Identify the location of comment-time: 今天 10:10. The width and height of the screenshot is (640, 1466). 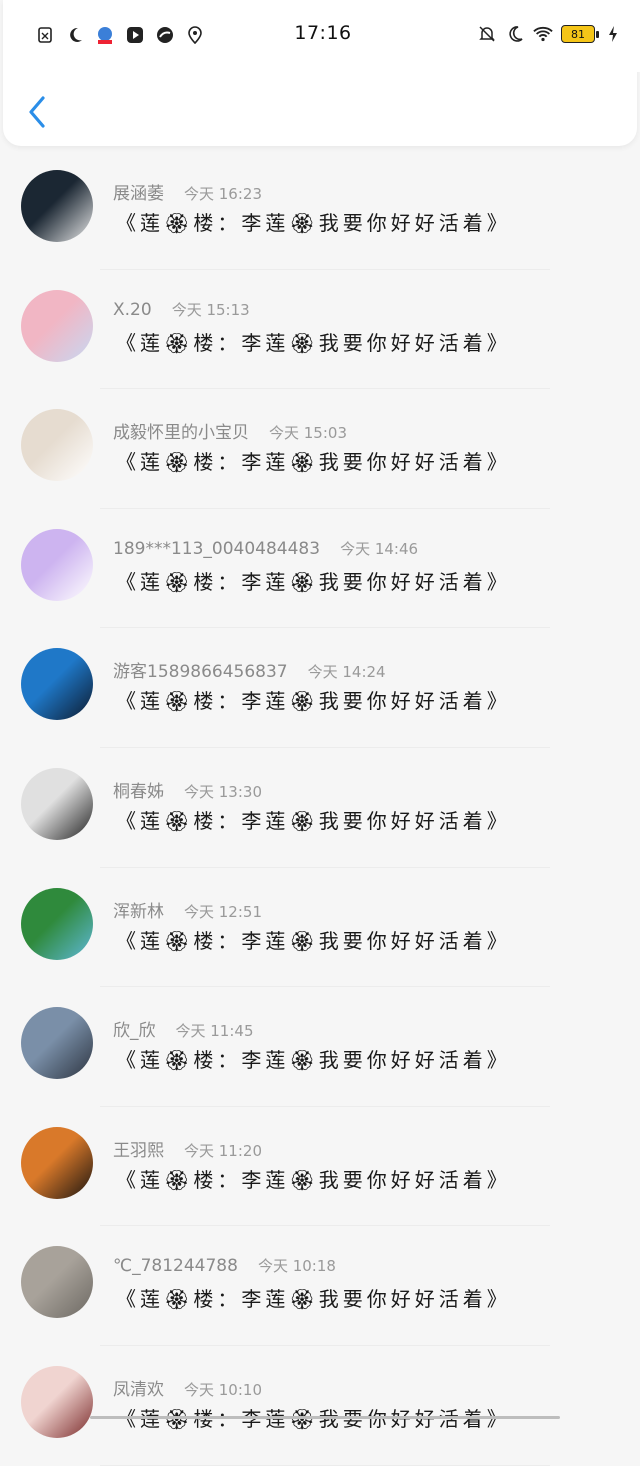
(223, 1389).